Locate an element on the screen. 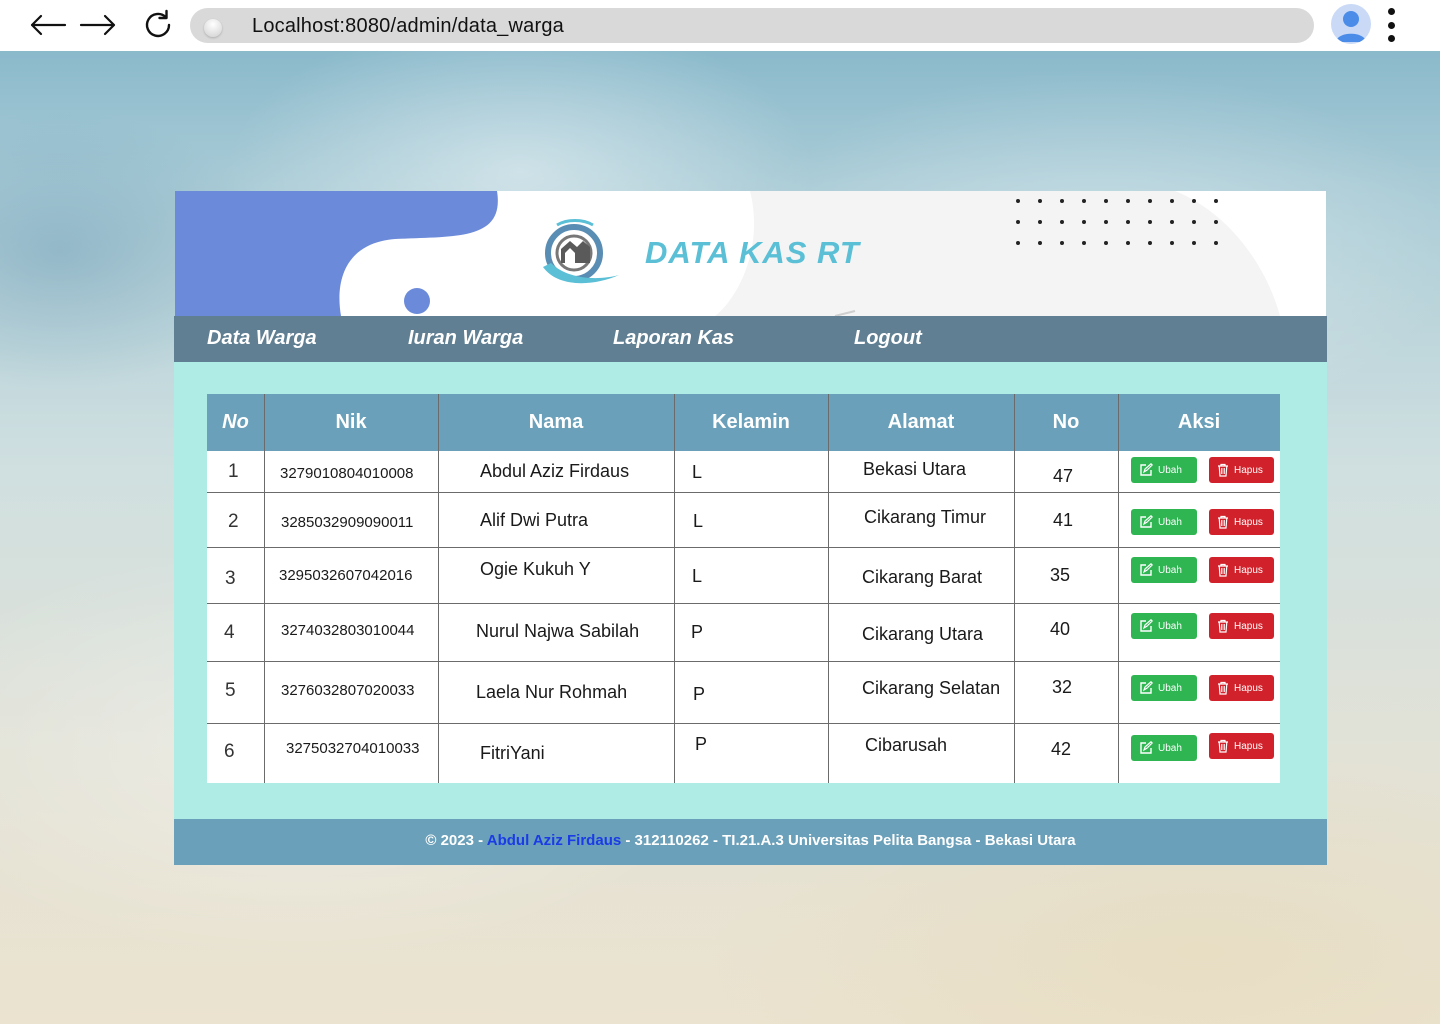 This screenshot has width=1440, height=1024. cell-no-rumah: 40 is located at coordinates (1060, 629).